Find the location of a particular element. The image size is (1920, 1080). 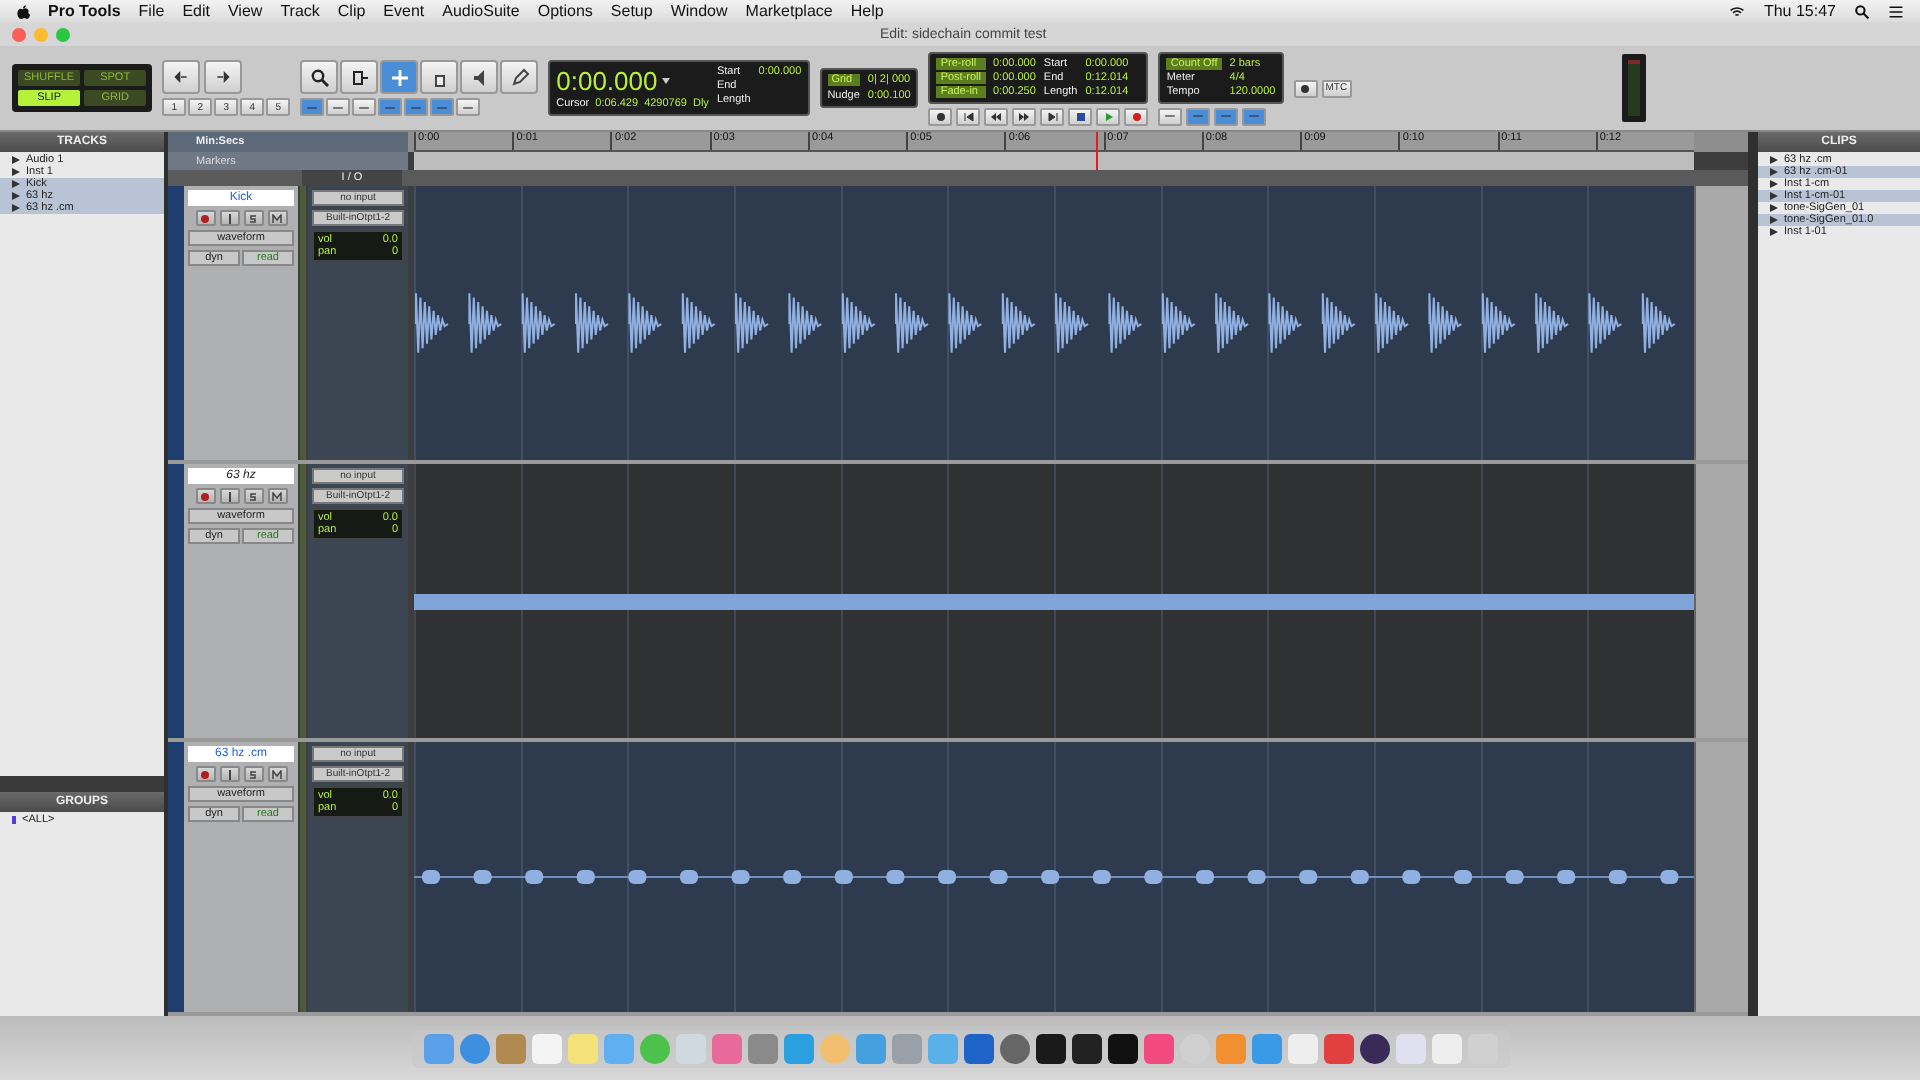

trim-tool-button is located at coordinates (359, 77).